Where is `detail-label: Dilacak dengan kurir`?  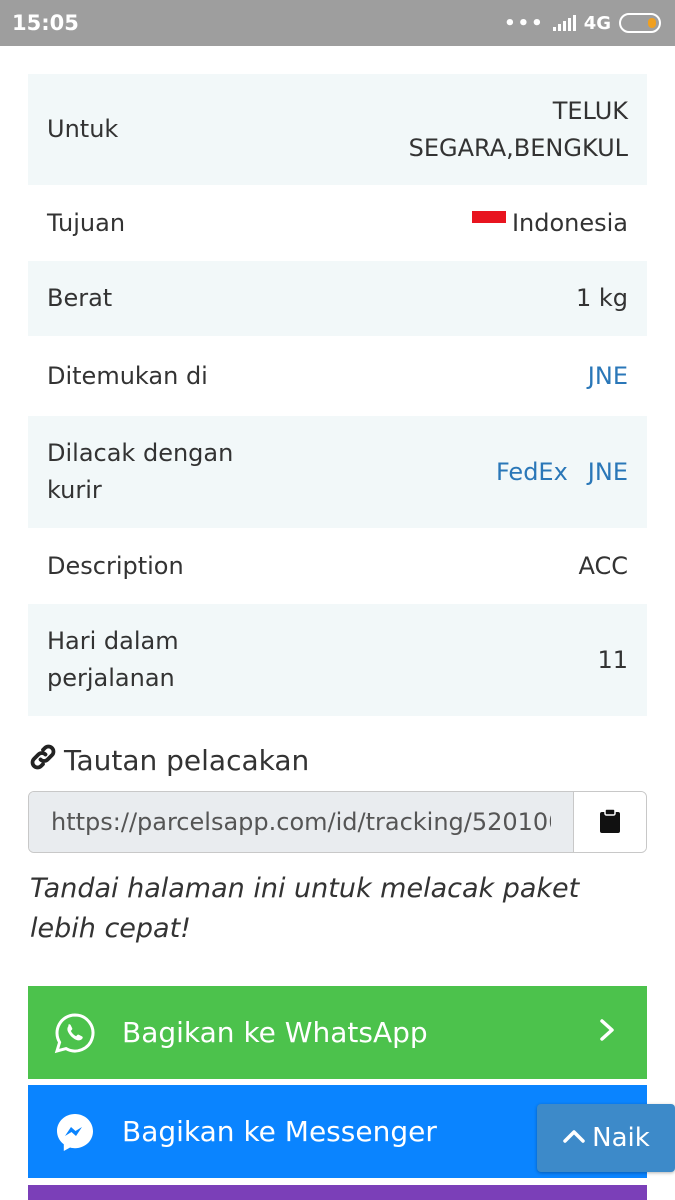
detail-label: Dilacak dengan kurir is located at coordinates (140, 471).